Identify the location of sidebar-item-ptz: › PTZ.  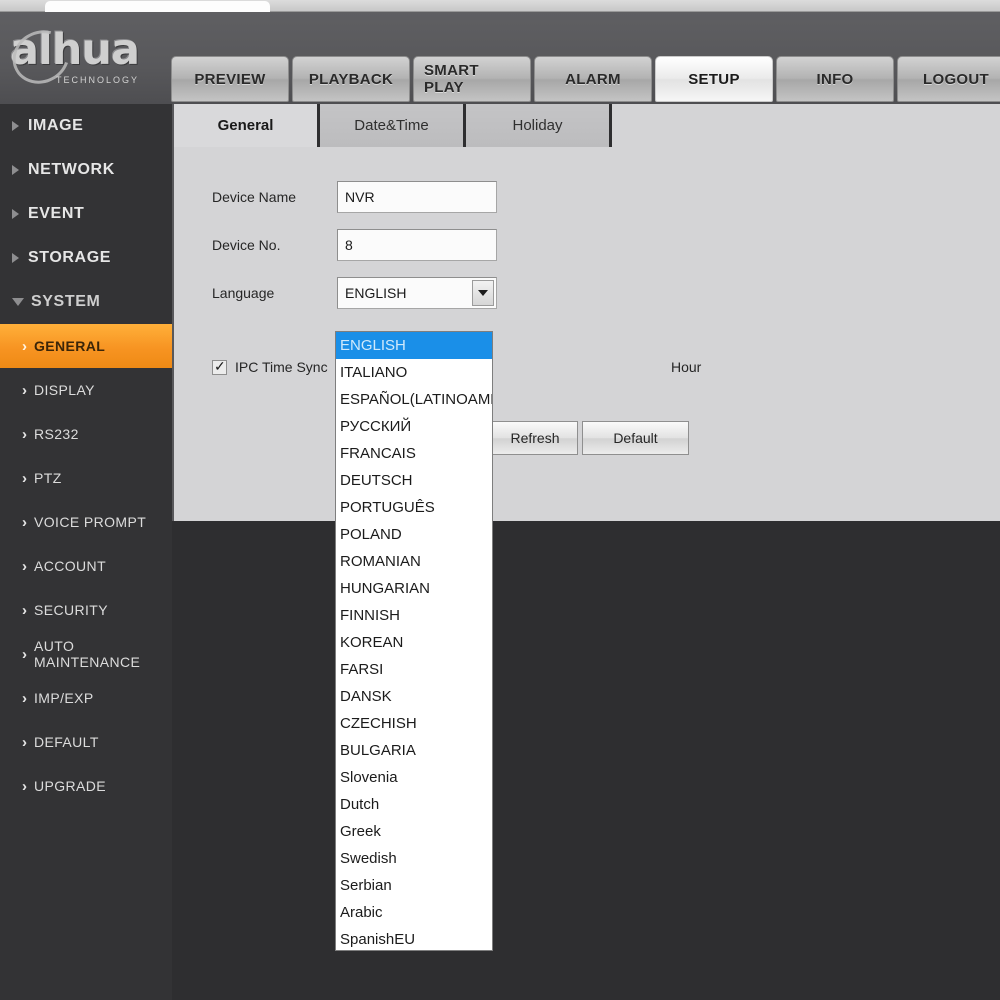
(86, 478).